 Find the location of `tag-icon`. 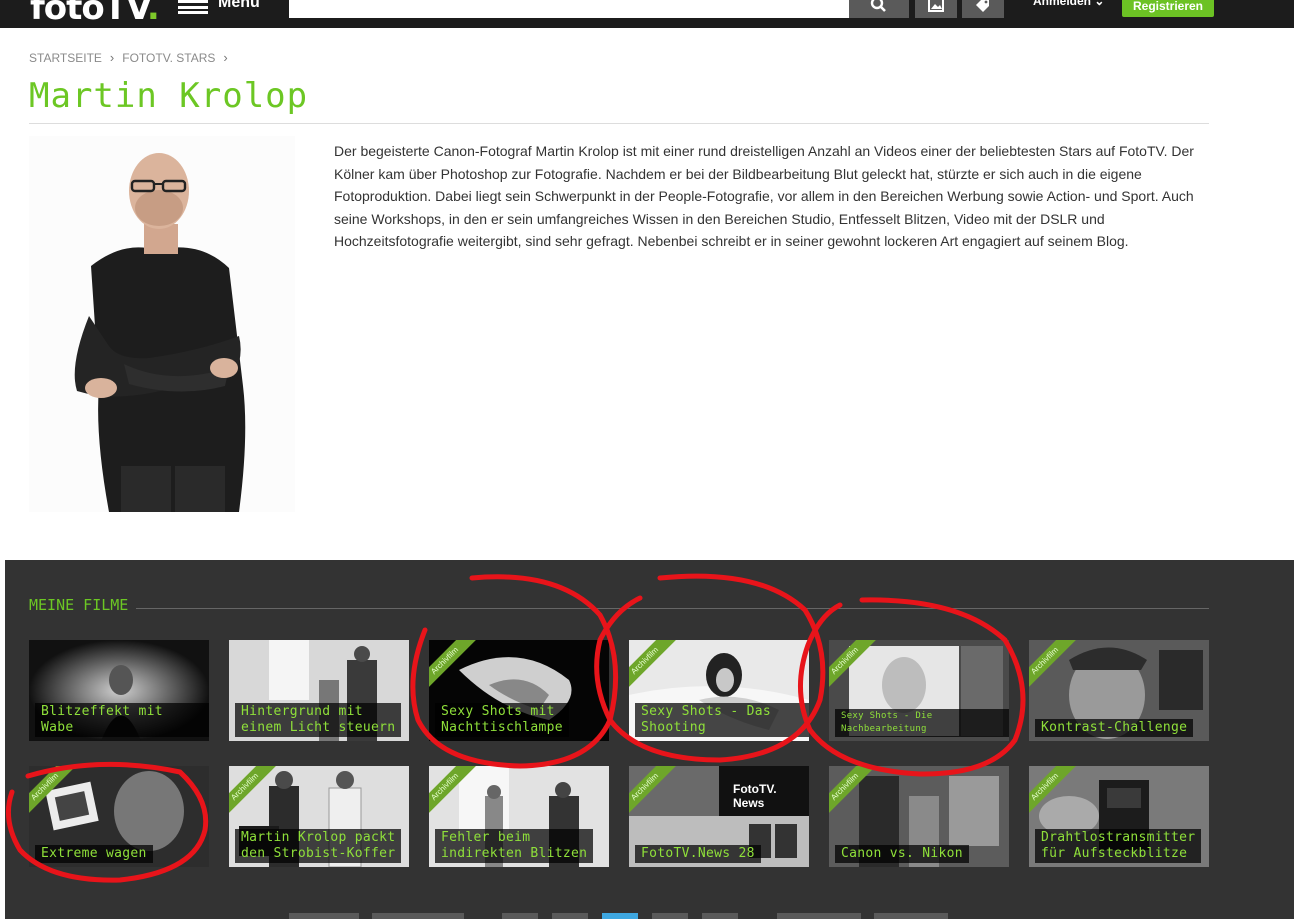

tag-icon is located at coordinates (982, 6).